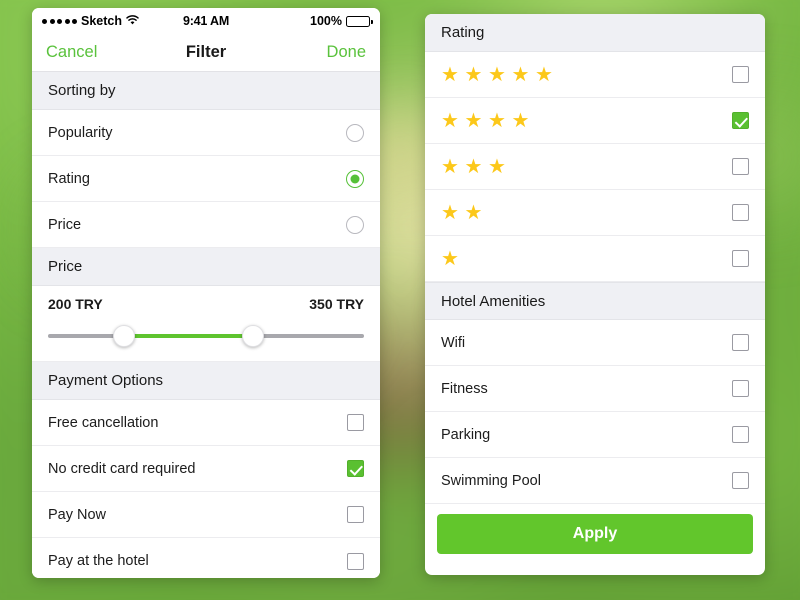 The image size is (800, 600). What do you see at coordinates (206, 324) in the screenshot?
I see `price-range-row: 200 TRY 350 TRY` at bounding box center [206, 324].